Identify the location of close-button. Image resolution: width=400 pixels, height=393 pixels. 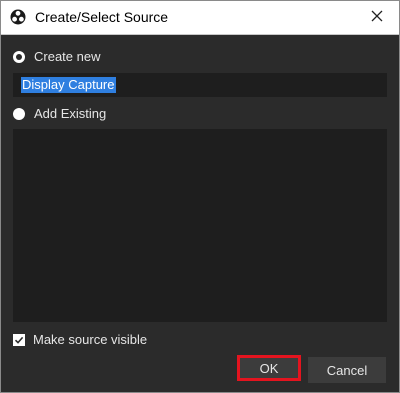
(377, 17).